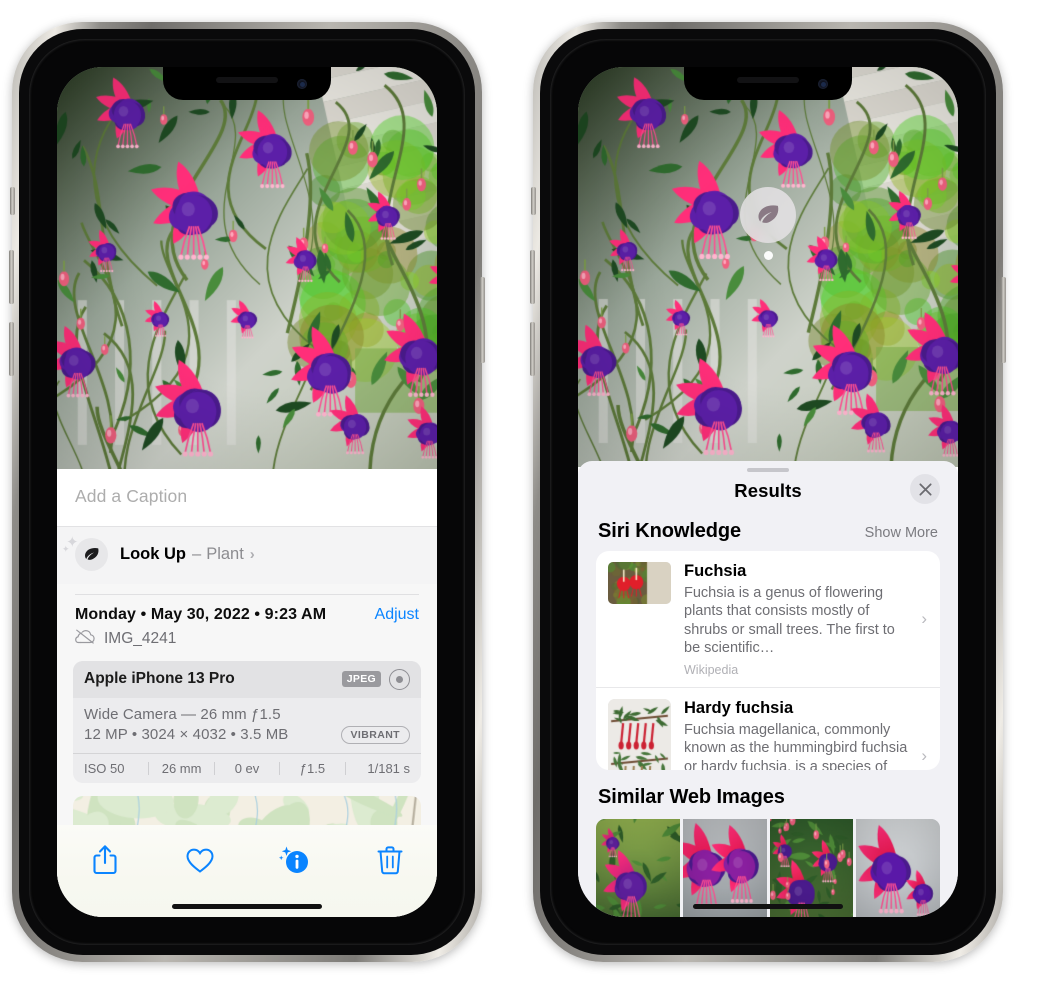 The width and height of the screenshot is (1055, 985). Describe the element at coordinates (768, 527) in the screenshot. I see `siri-knowledge-header: Siri Knowledge Show More` at that location.